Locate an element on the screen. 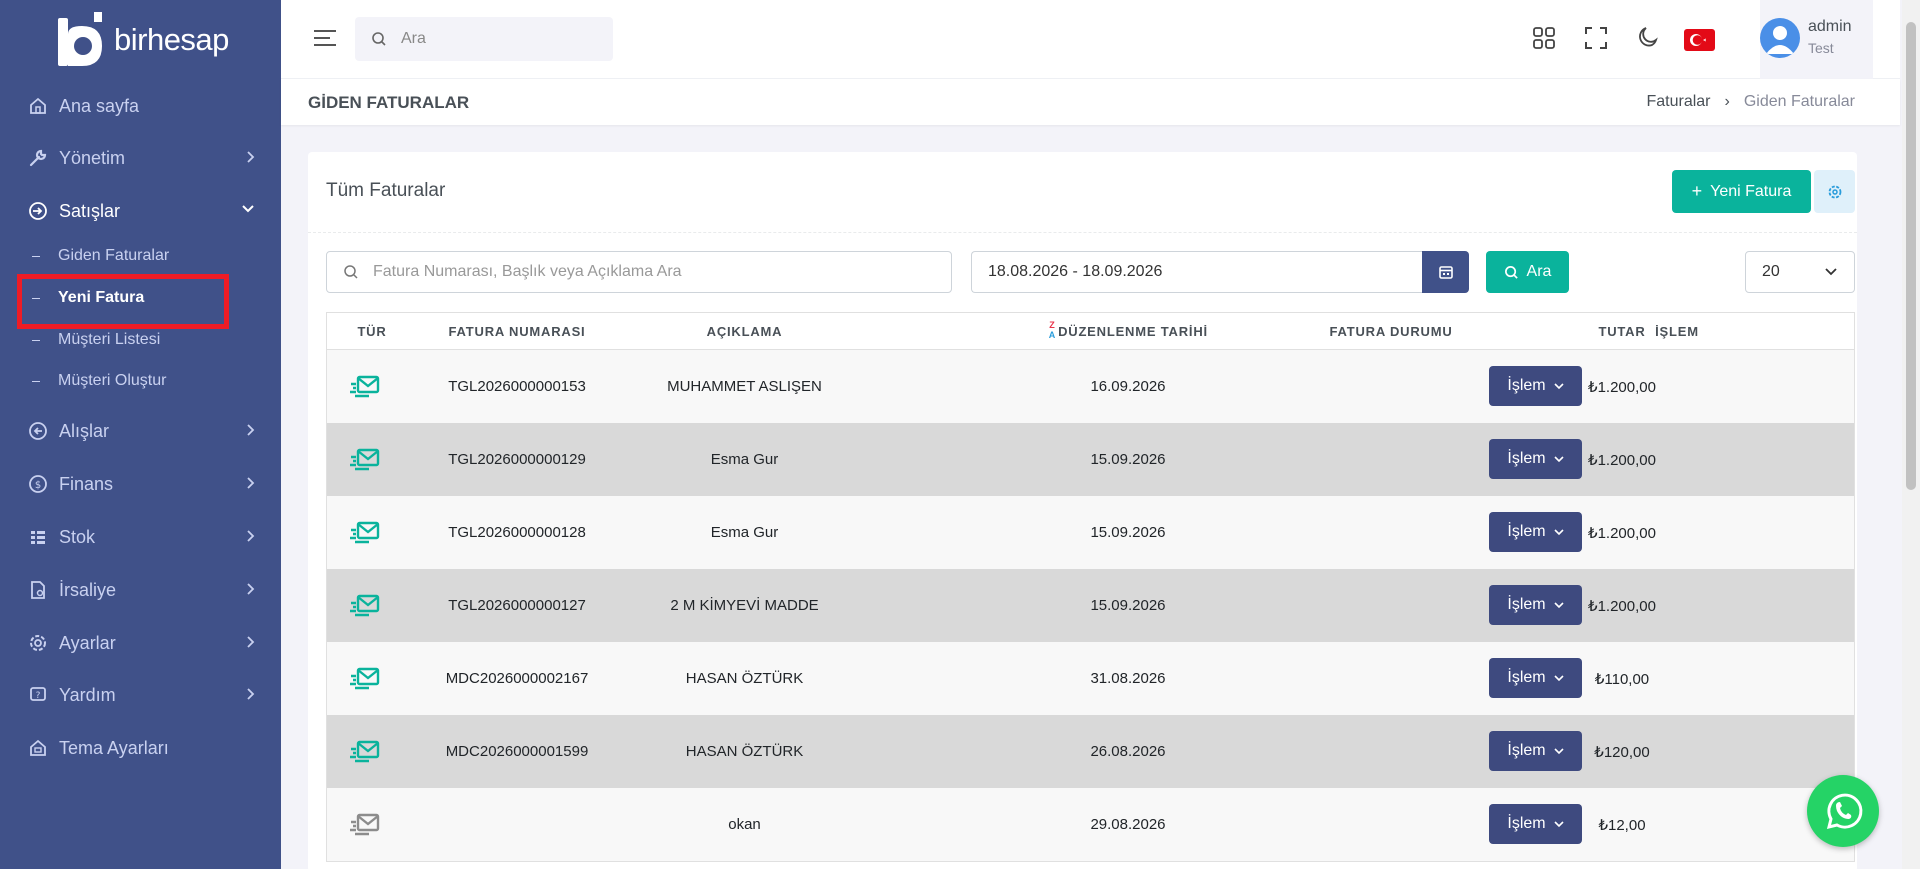 The width and height of the screenshot is (1920, 869). sidebar-subitem-label: Giden Faturalar is located at coordinates (114, 255).